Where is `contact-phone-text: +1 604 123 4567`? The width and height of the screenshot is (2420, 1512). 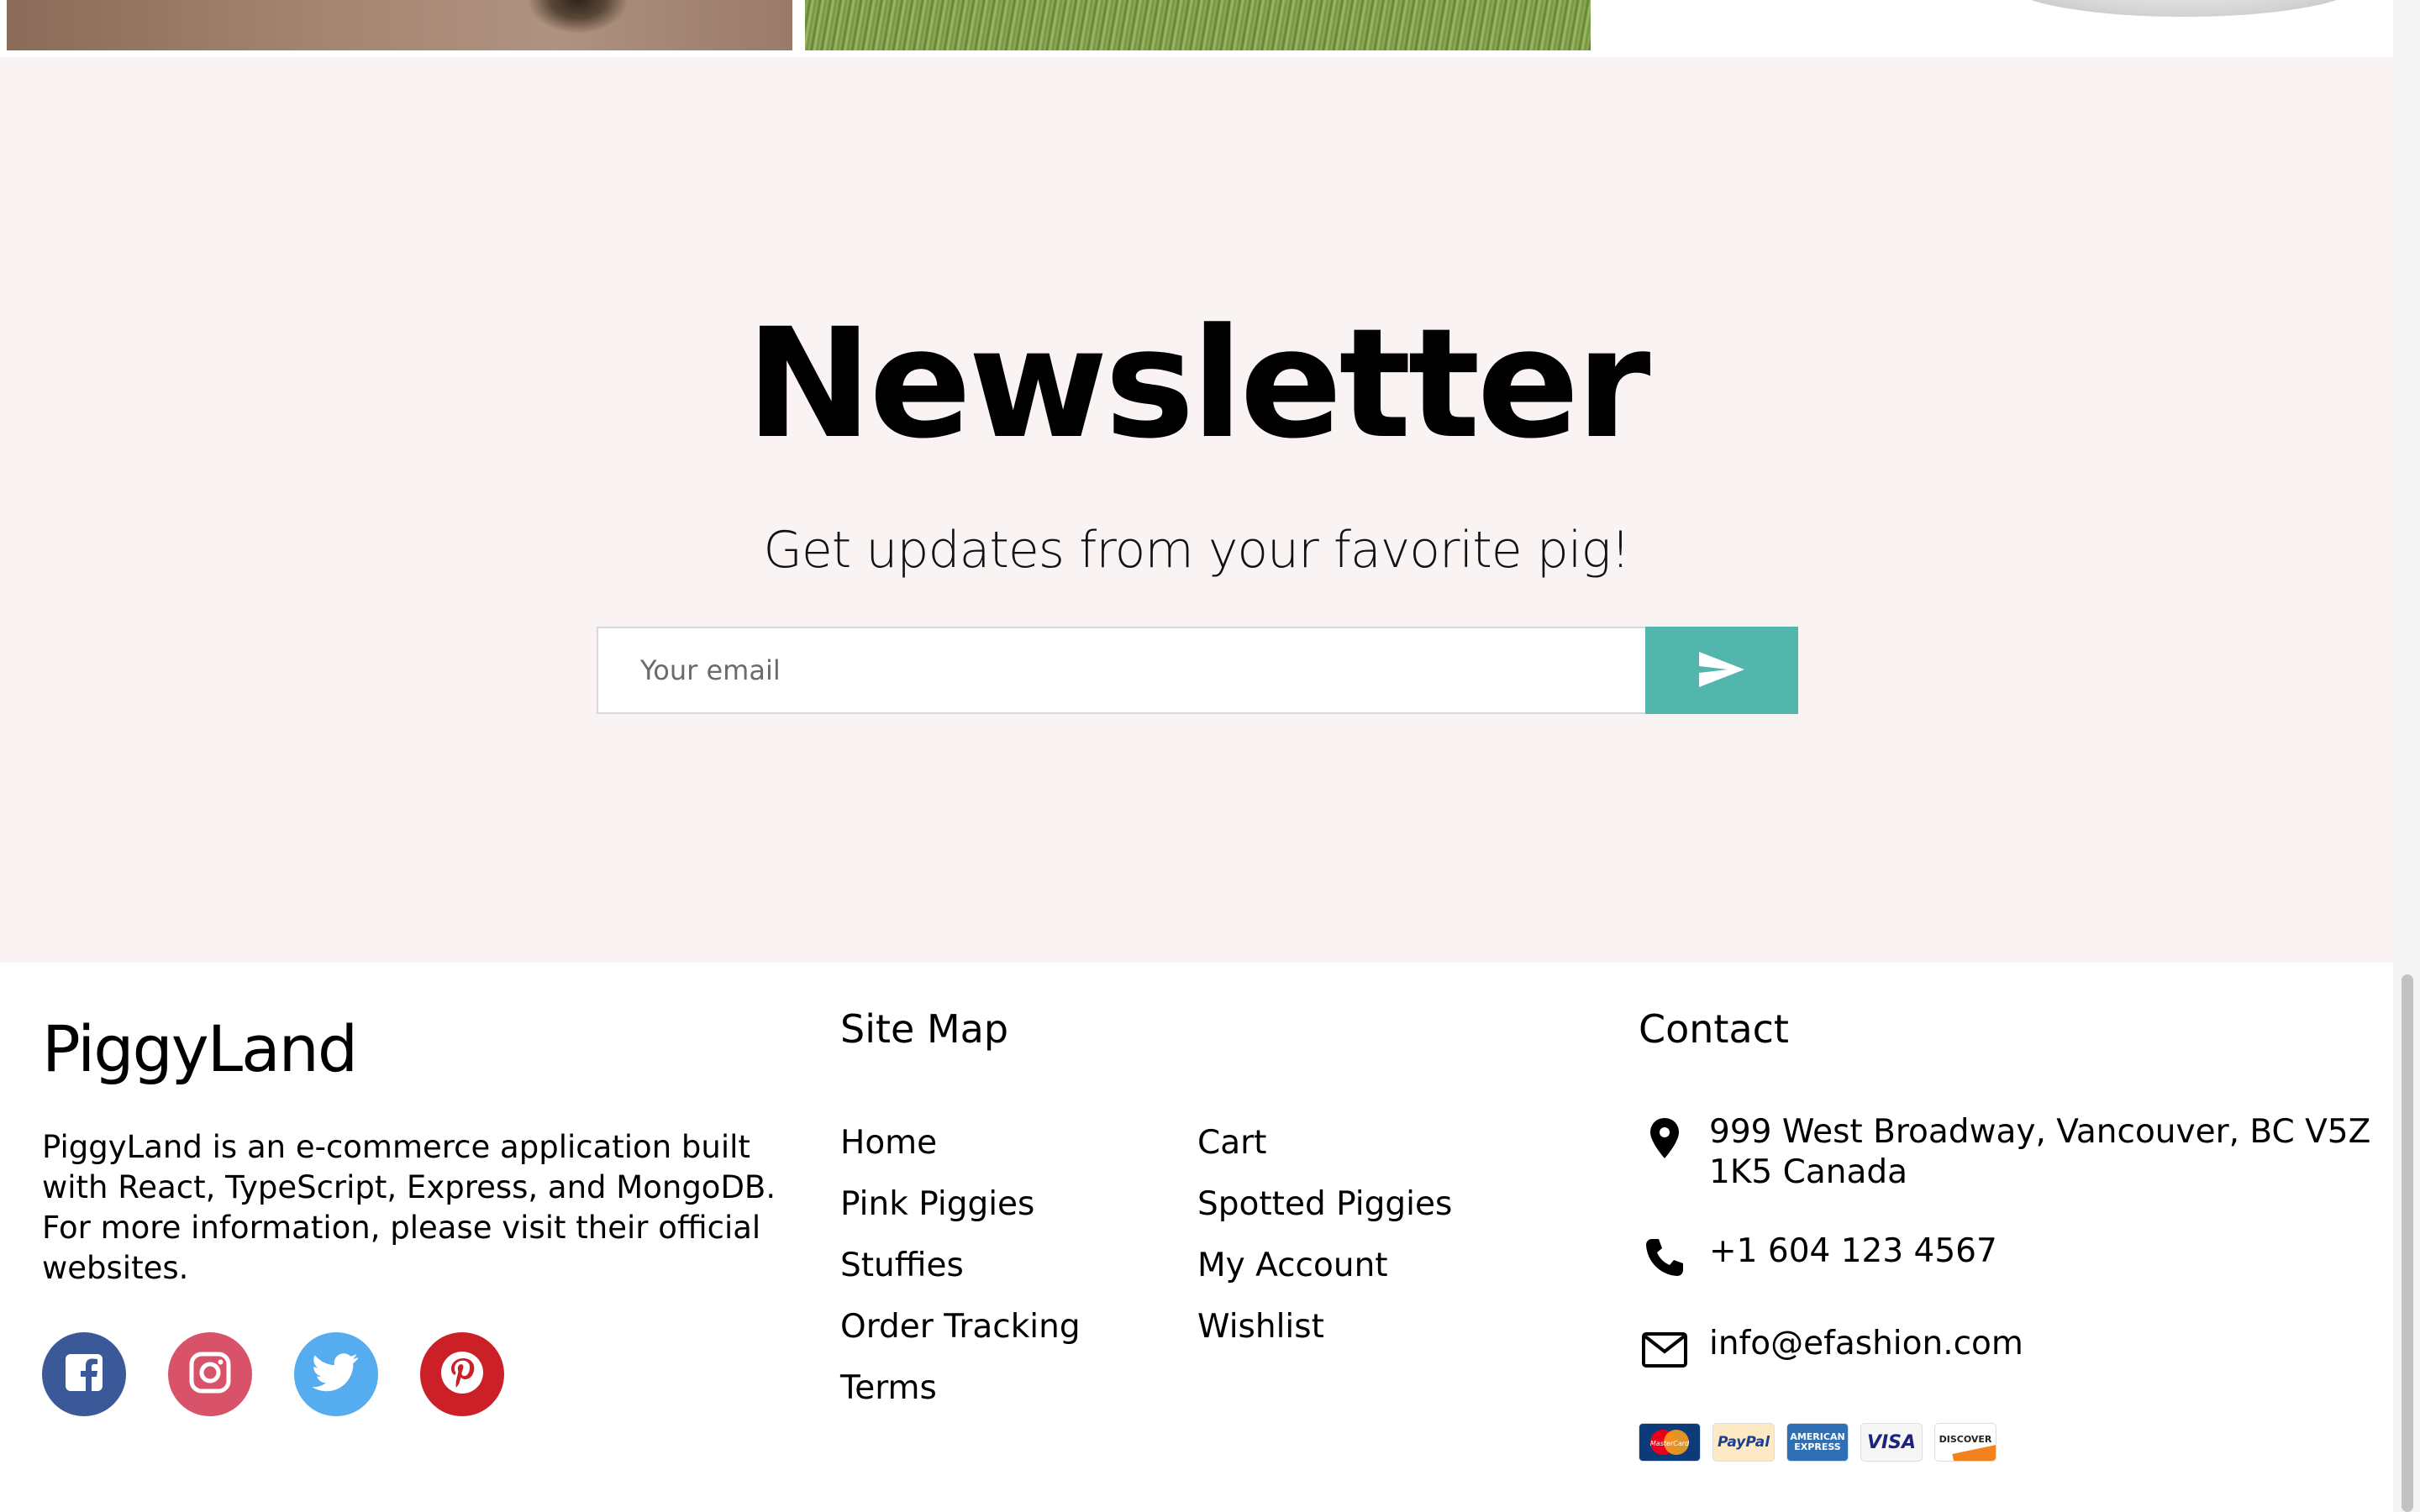
contact-phone-text: +1 604 123 4567 is located at coordinates (2045, 1251).